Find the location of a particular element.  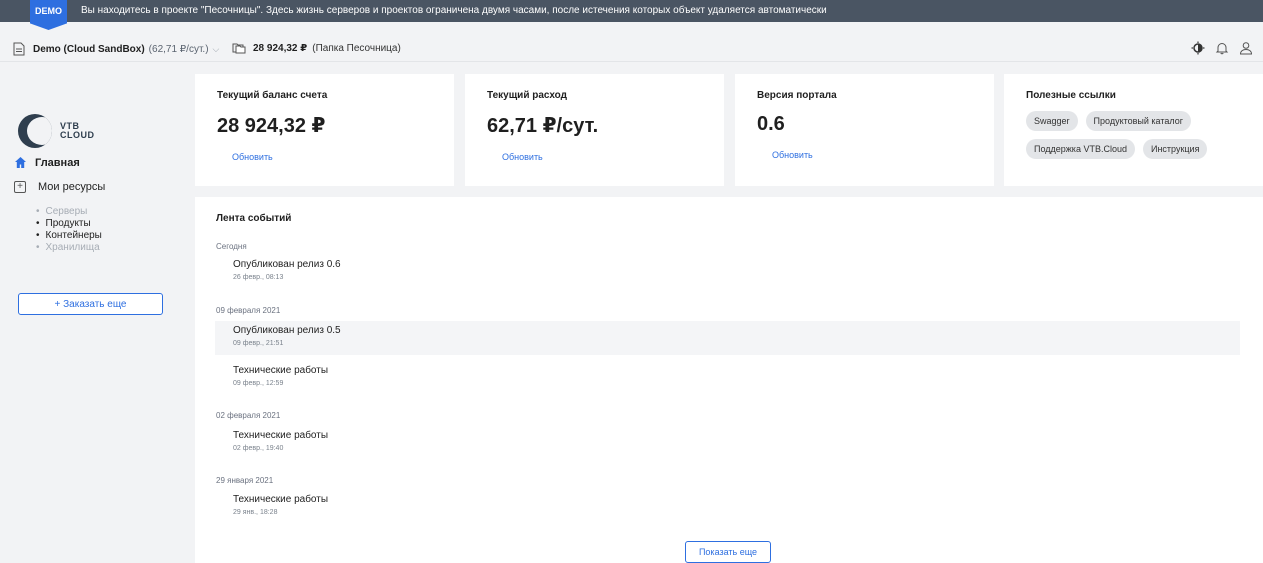

demo-tag: DEMO is located at coordinates (48, 15).